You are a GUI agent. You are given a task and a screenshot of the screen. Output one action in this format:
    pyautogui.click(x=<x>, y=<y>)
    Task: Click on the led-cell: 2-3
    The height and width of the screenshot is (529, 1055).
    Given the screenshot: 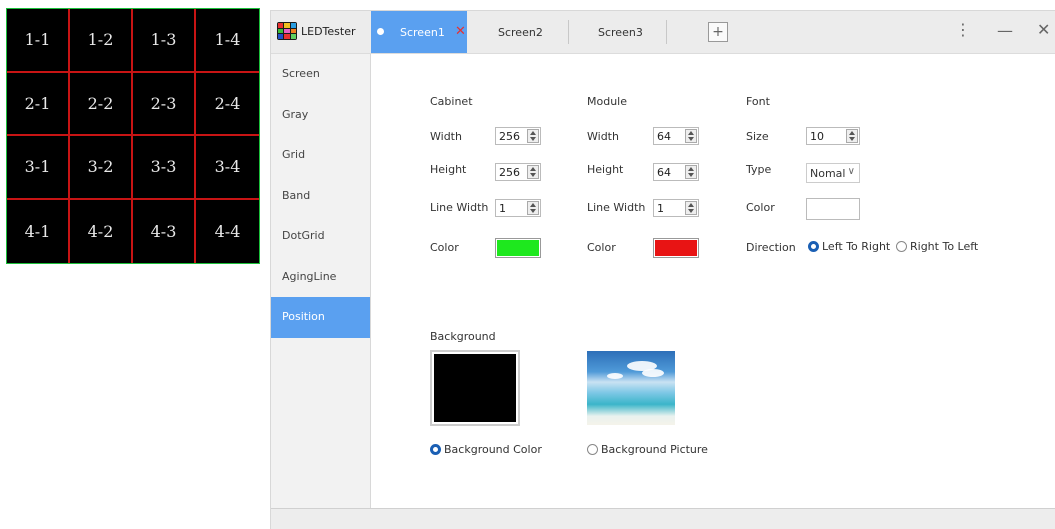 What is the action you would take?
    pyautogui.click(x=164, y=104)
    